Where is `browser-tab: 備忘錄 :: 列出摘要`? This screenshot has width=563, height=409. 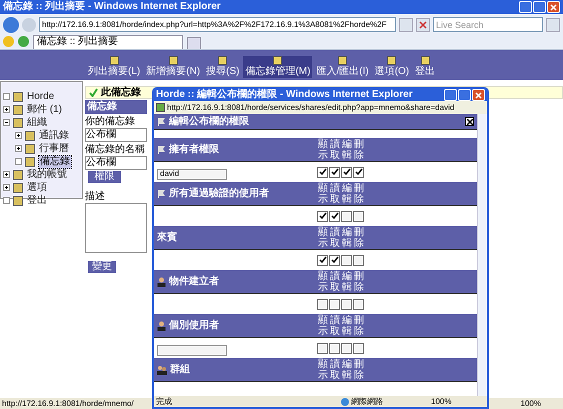 browser-tab: 備忘錄 :: 列出摘要 is located at coordinates (108, 42).